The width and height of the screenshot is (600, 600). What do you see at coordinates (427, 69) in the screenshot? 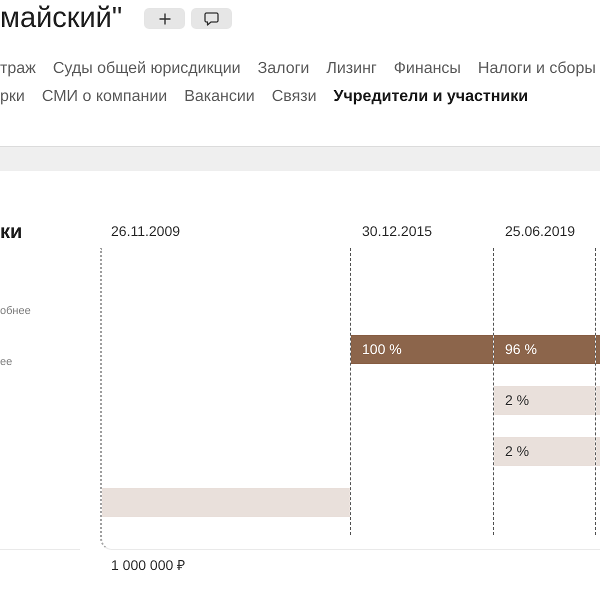
I see `nav-tab: Финансы` at bounding box center [427, 69].